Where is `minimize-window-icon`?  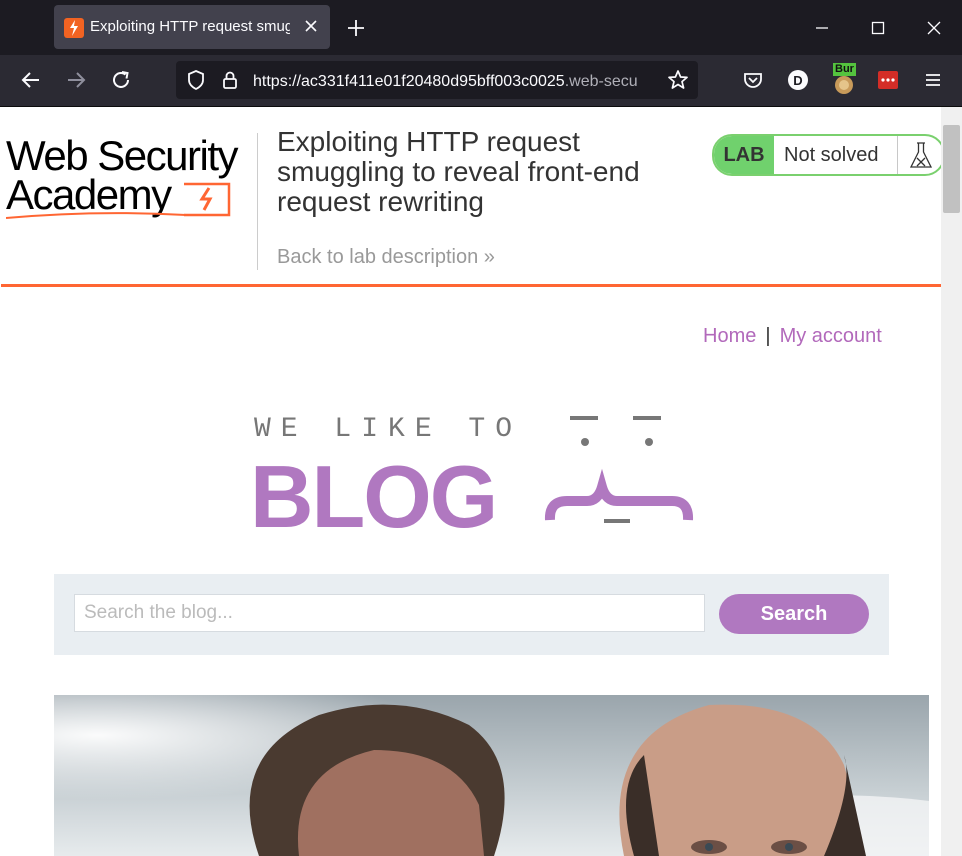
minimize-window-icon is located at coordinates (822, 28).